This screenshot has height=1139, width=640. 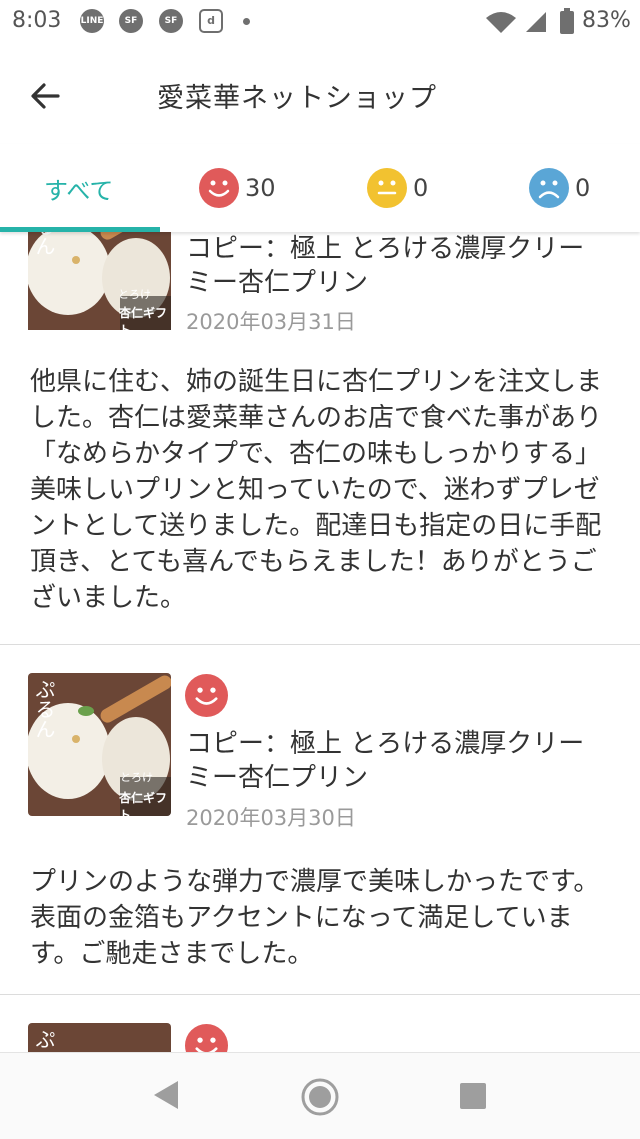 I want to click on battery-icon, so click(x=567, y=21).